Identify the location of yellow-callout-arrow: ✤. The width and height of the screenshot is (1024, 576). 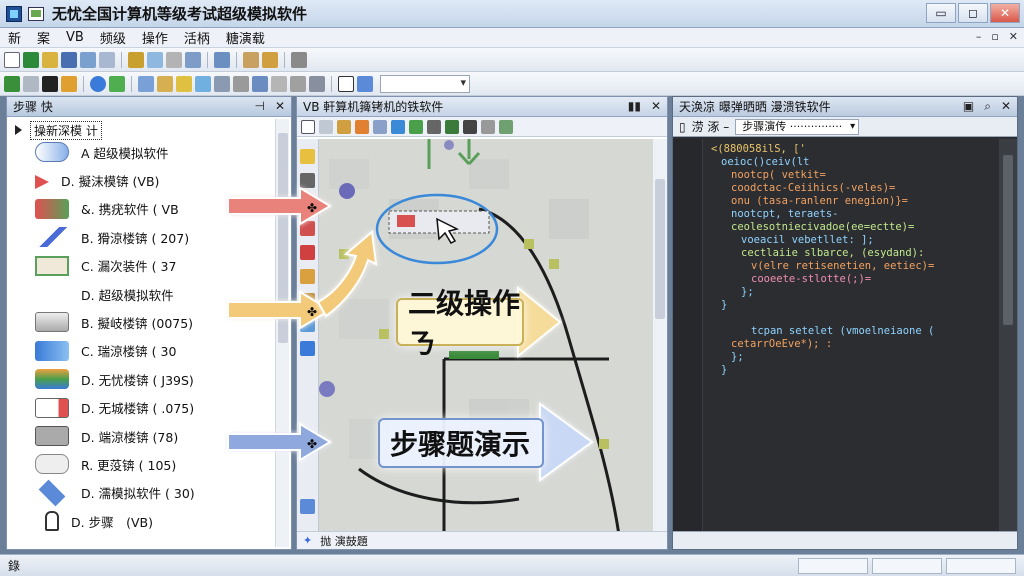
(279, 310).